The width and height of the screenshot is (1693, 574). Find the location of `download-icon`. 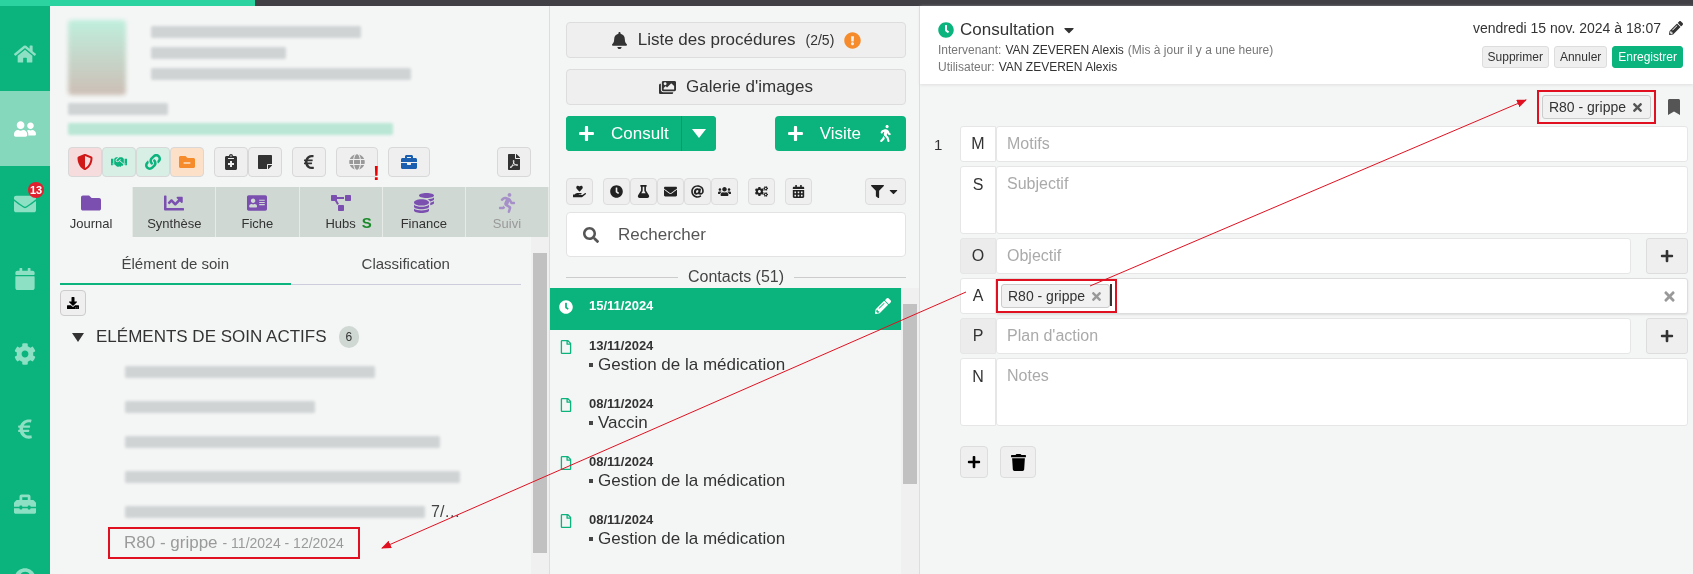

download-icon is located at coordinates (73, 303).